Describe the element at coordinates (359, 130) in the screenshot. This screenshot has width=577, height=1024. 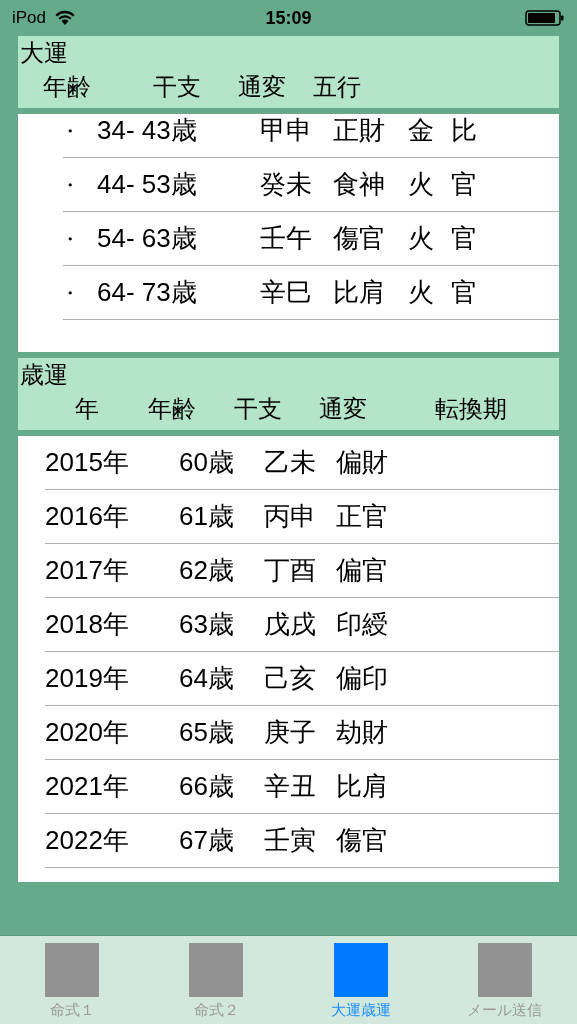
I see `table-cell-text: 正財` at that location.